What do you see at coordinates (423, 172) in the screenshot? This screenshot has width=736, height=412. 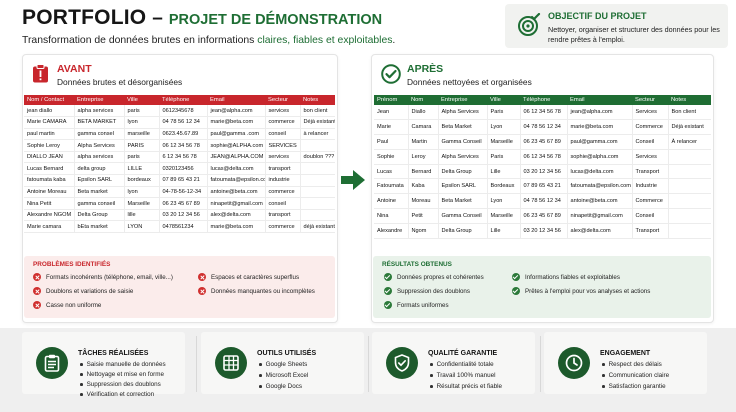 I see `table-cell: Bernard` at bounding box center [423, 172].